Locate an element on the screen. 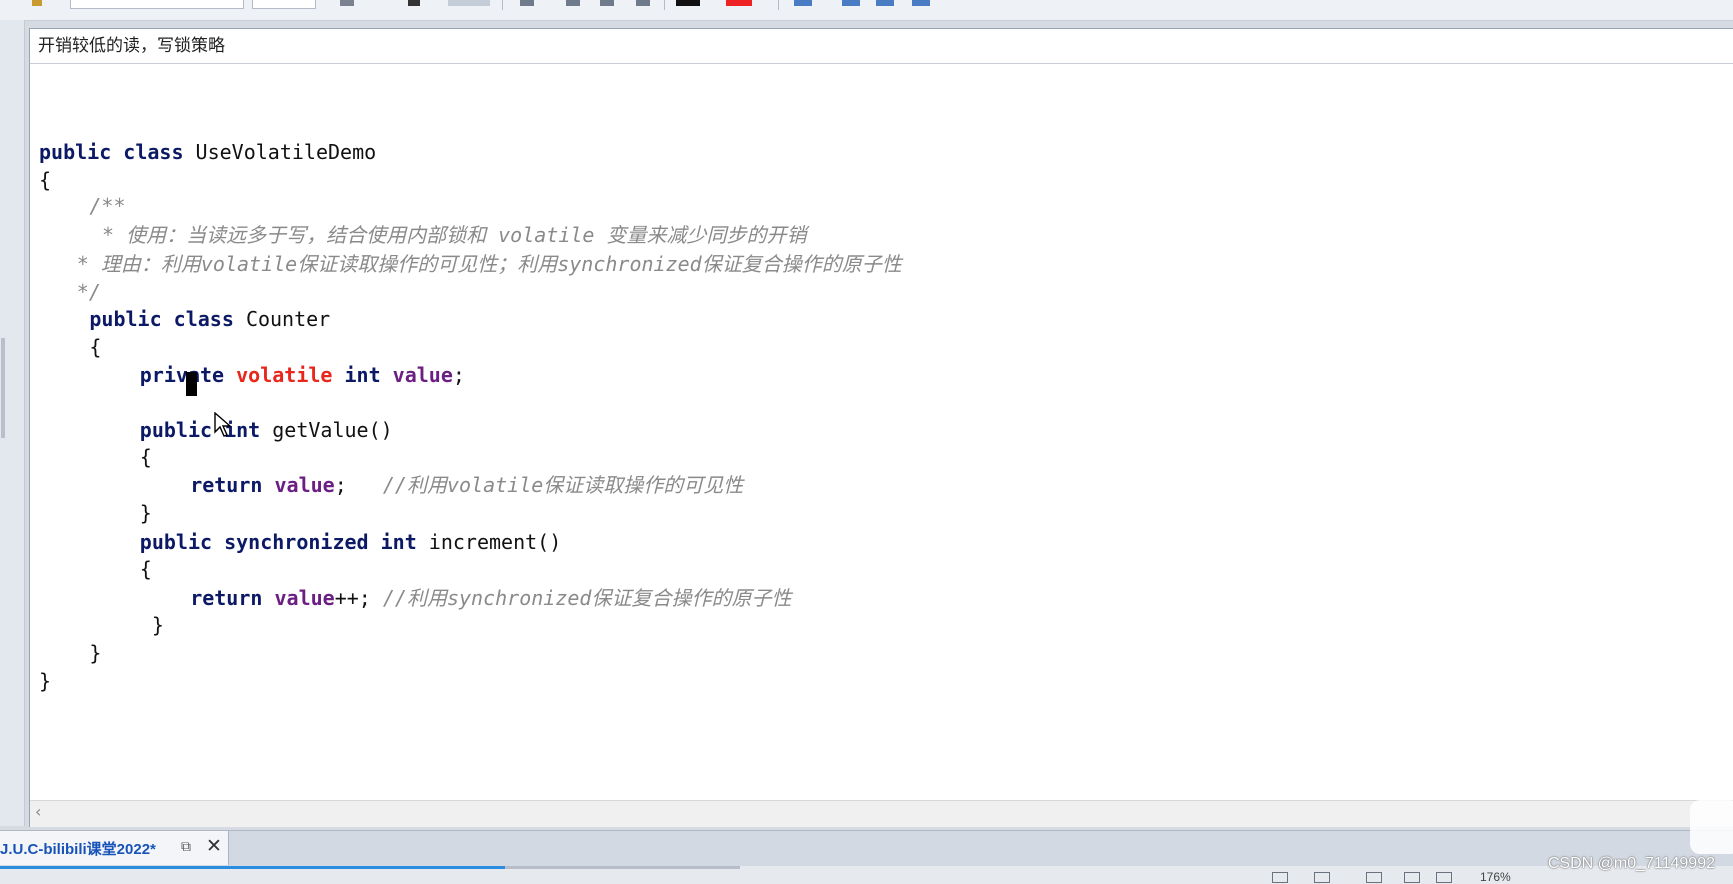  code-line-2: { is located at coordinates (45, 180).